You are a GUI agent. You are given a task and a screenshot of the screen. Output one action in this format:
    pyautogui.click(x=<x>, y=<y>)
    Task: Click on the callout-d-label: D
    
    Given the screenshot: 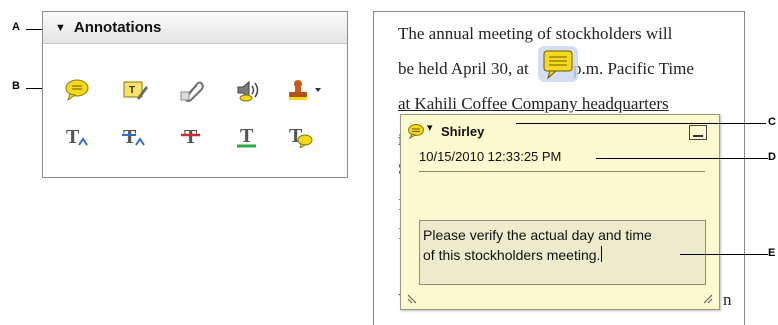 What is the action you would take?
    pyautogui.click(x=772, y=157)
    